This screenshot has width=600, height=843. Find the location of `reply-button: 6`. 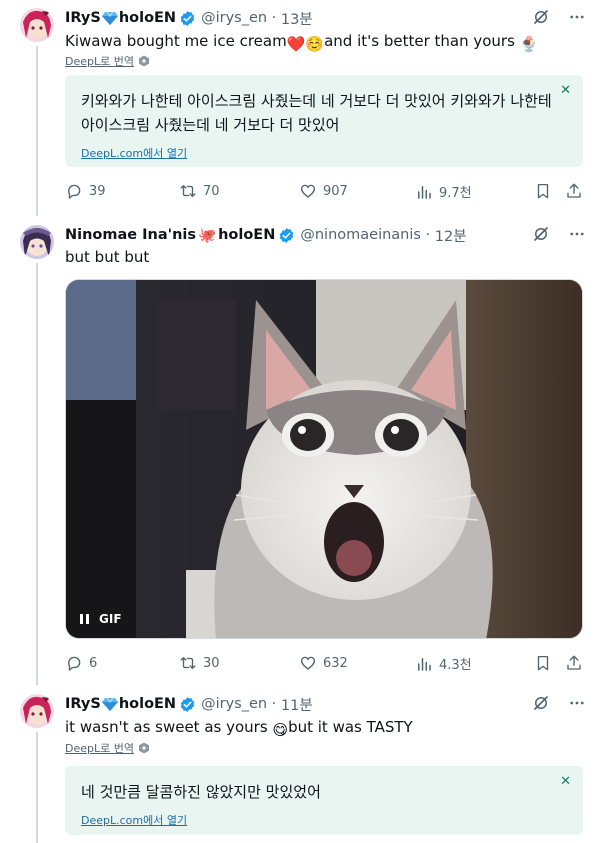

reply-button: 6 is located at coordinates (81, 663).